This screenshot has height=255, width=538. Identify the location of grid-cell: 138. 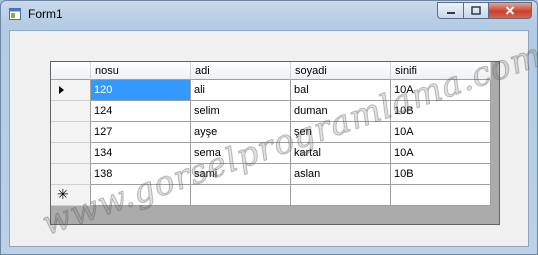
(141, 174).